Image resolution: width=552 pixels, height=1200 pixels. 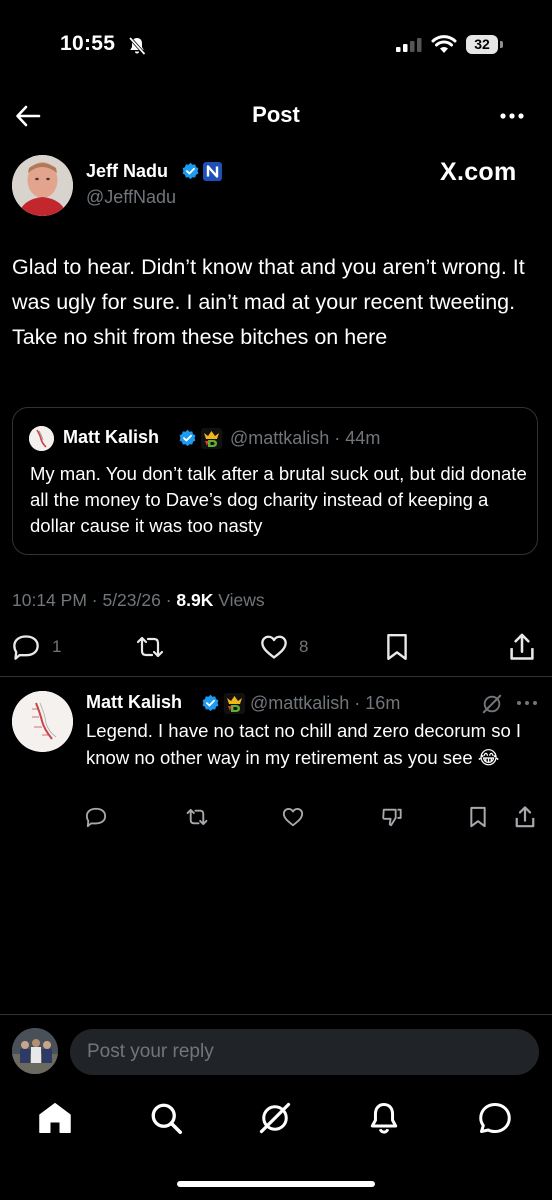 I want to click on search-tab-icon, so click(x=166, y=1118).